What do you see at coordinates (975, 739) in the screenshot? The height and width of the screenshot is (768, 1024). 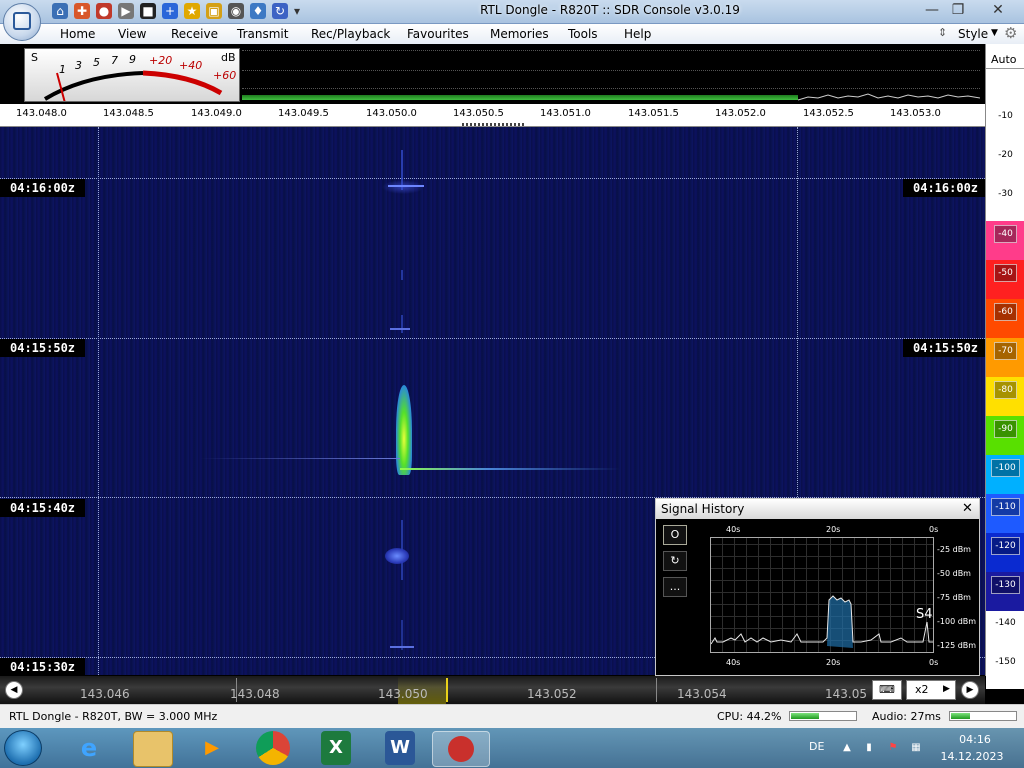 I see `clock-time: 04:16` at bounding box center [975, 739].